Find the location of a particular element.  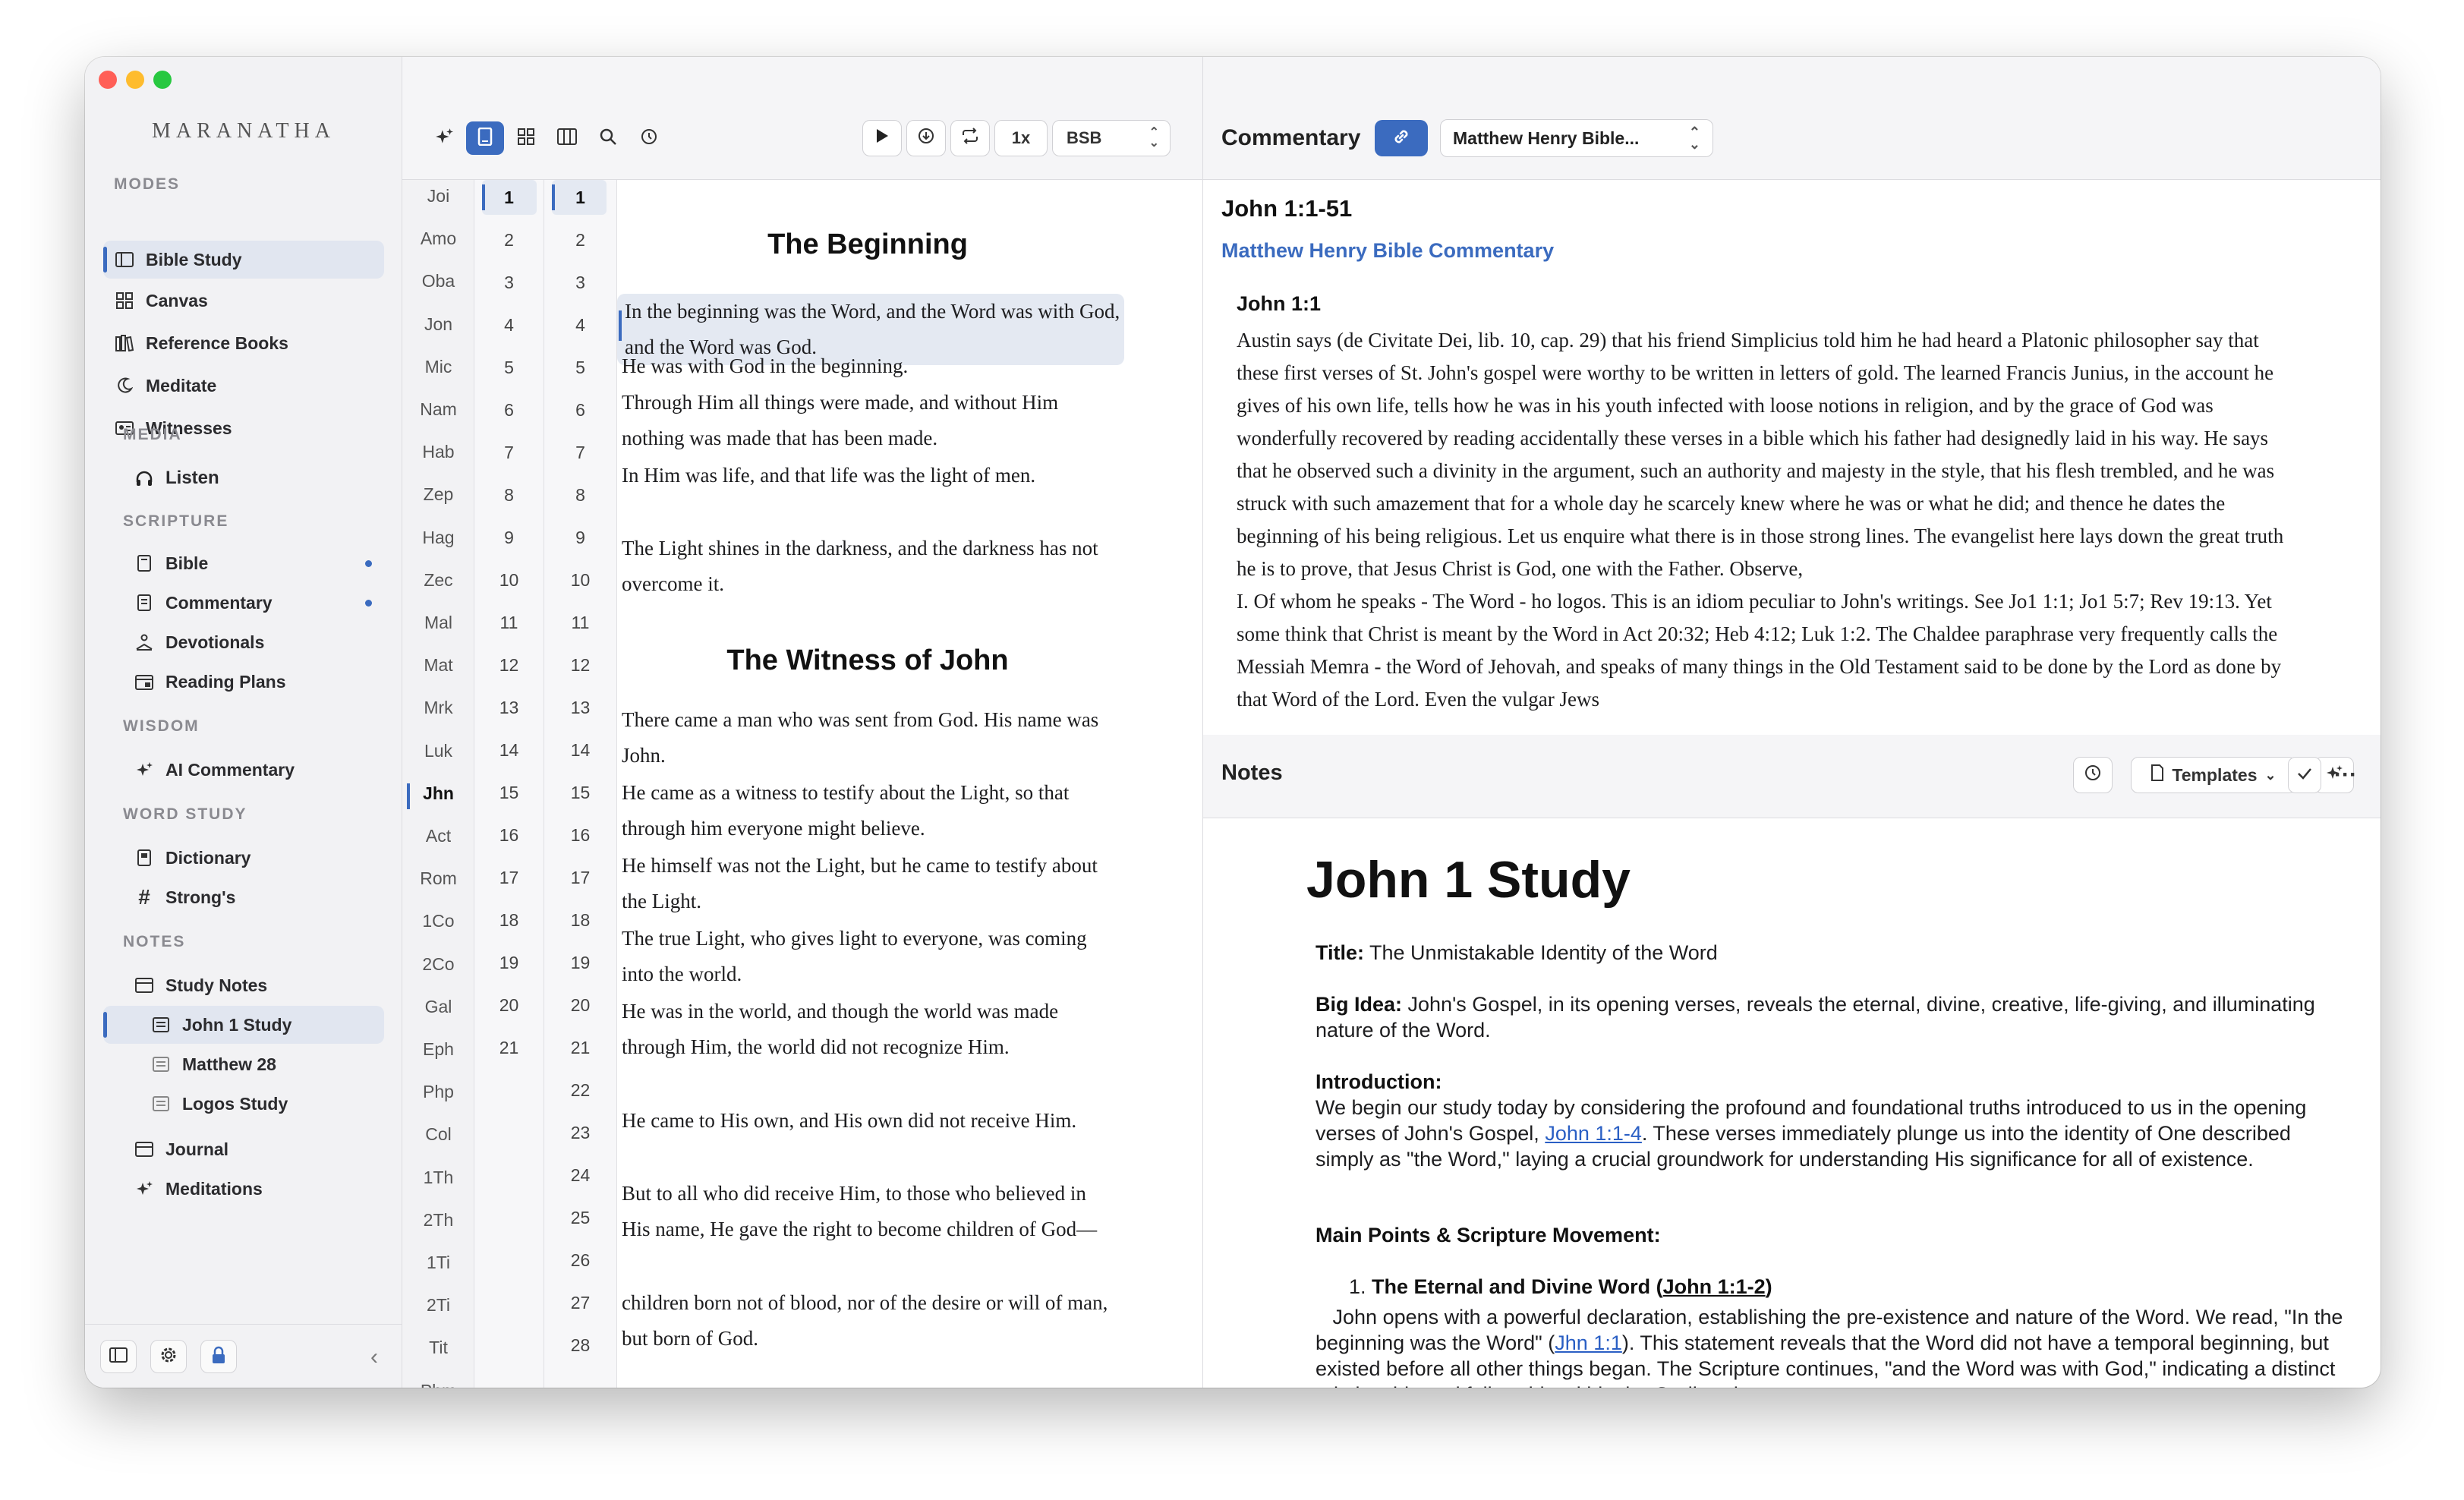

book-item: Col is located at coordinates (438, 1134).